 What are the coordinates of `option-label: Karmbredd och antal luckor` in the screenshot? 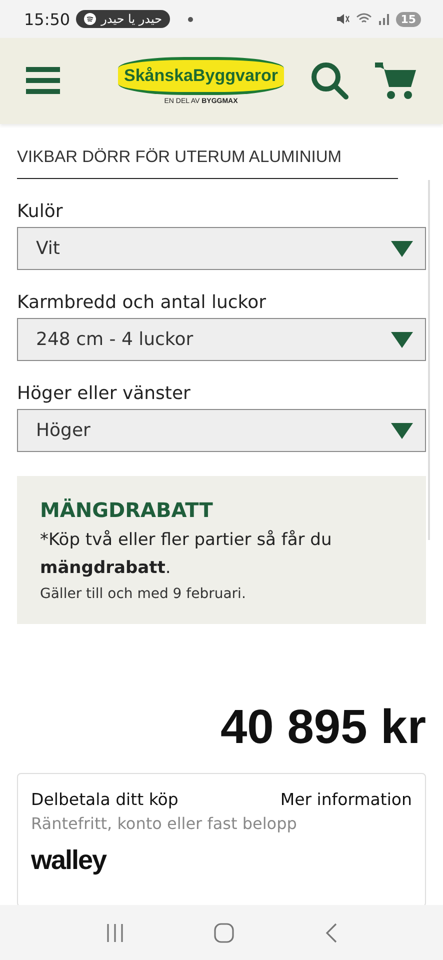 It's located at (142, 302).